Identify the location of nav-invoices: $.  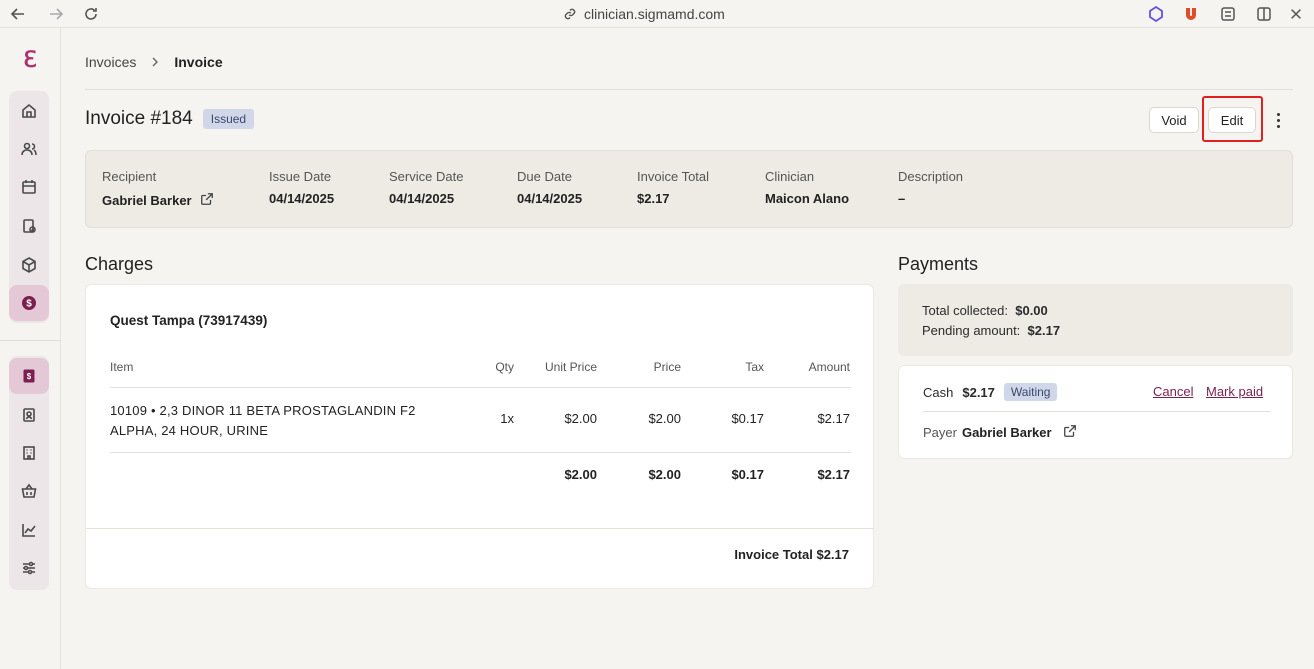
(29, 376).